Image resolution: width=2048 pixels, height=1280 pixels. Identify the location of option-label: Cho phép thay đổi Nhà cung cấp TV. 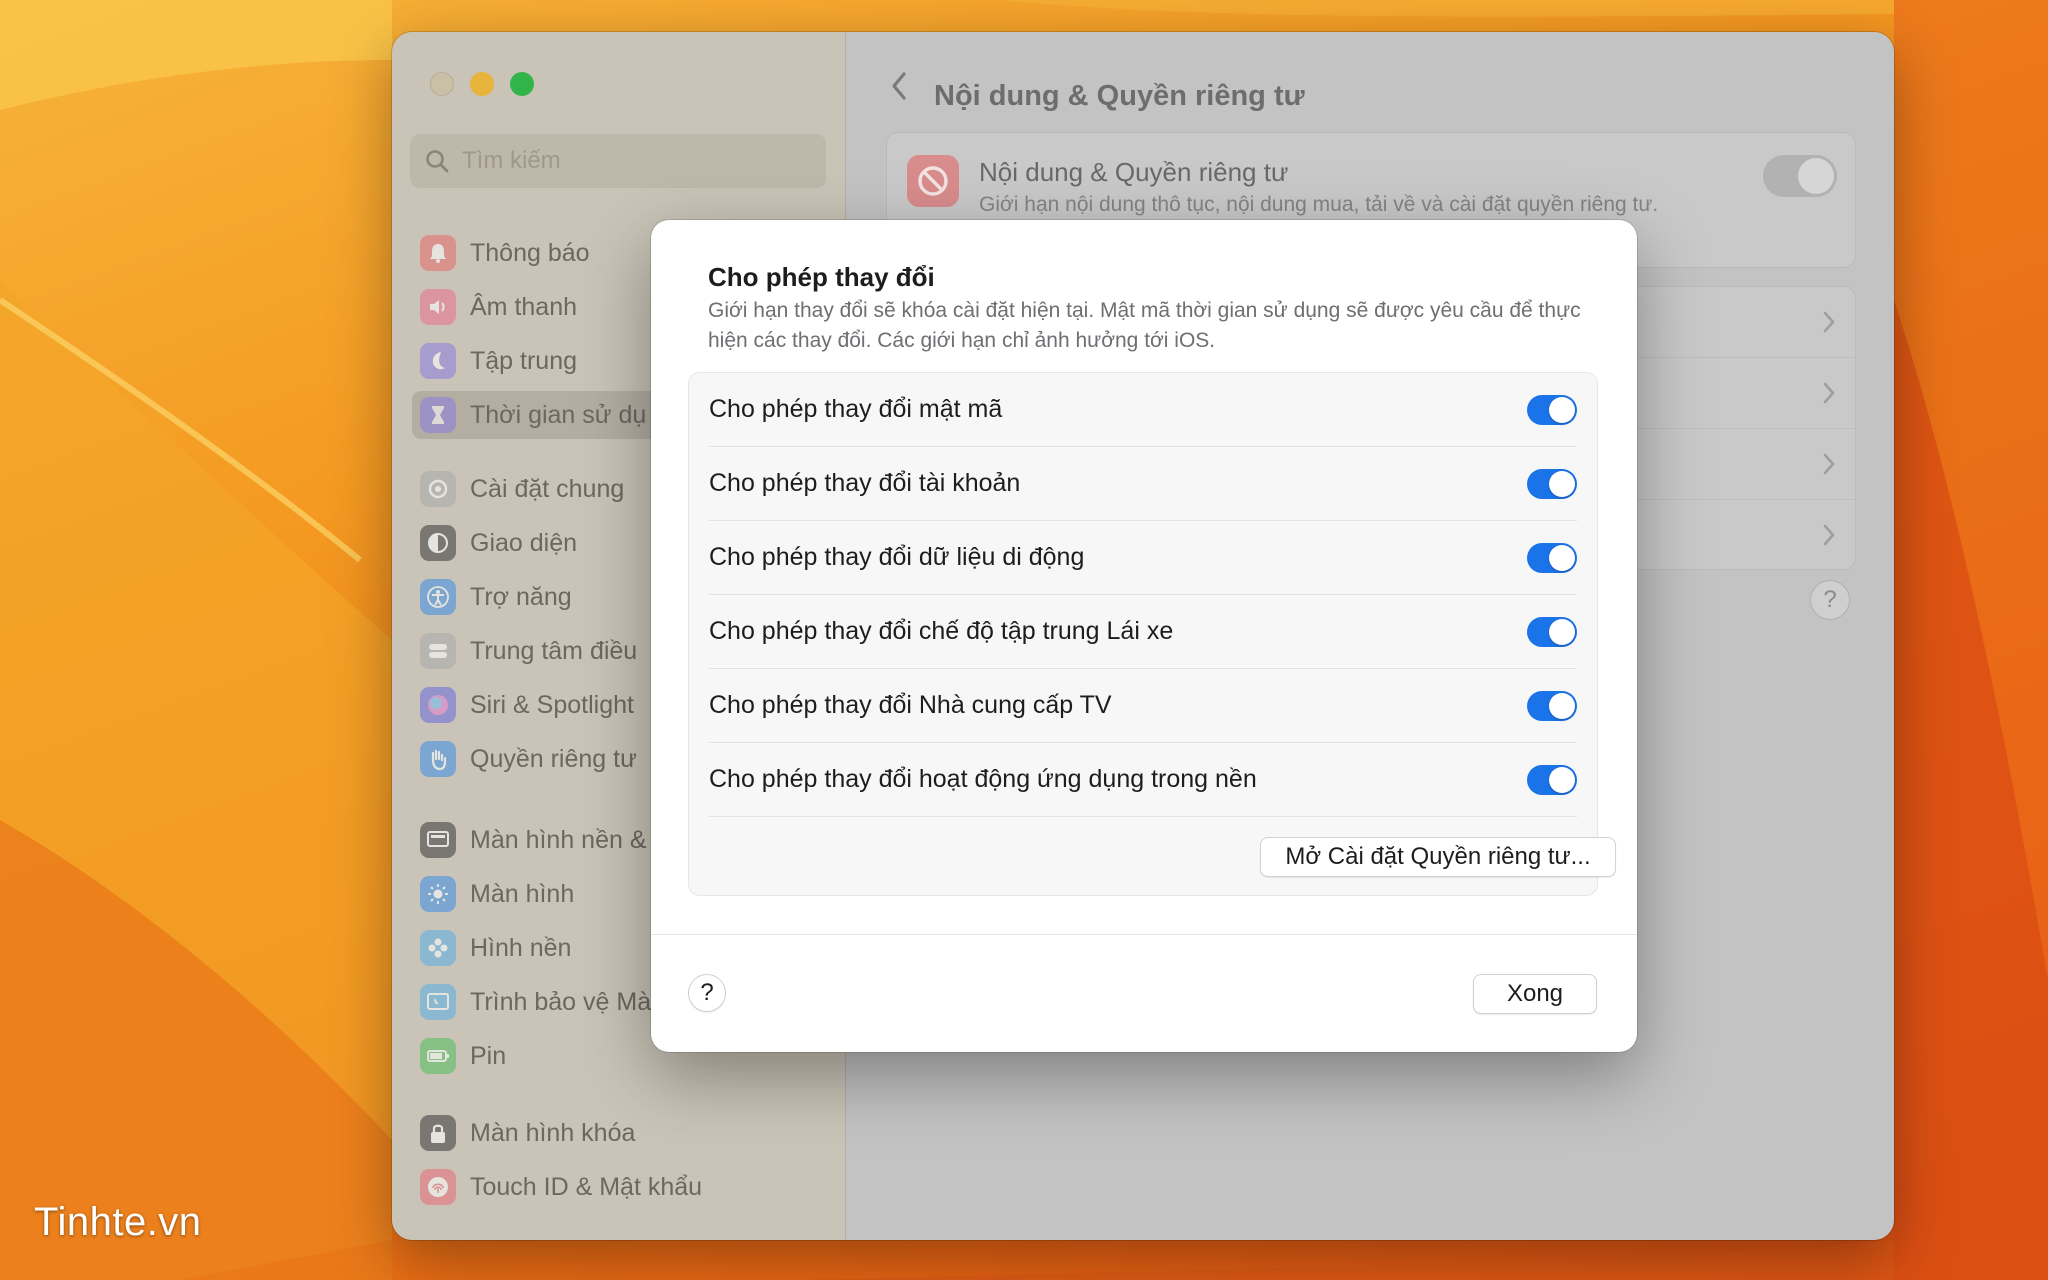
(910, 705).